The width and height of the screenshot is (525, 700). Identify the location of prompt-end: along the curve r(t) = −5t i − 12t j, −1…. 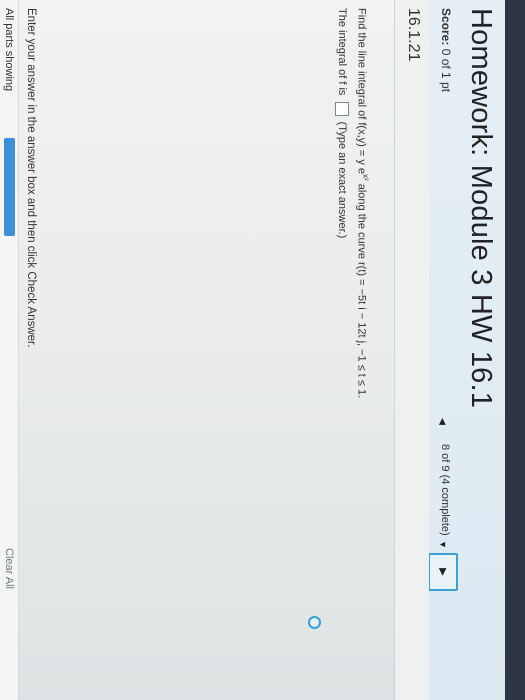
(361, 289).